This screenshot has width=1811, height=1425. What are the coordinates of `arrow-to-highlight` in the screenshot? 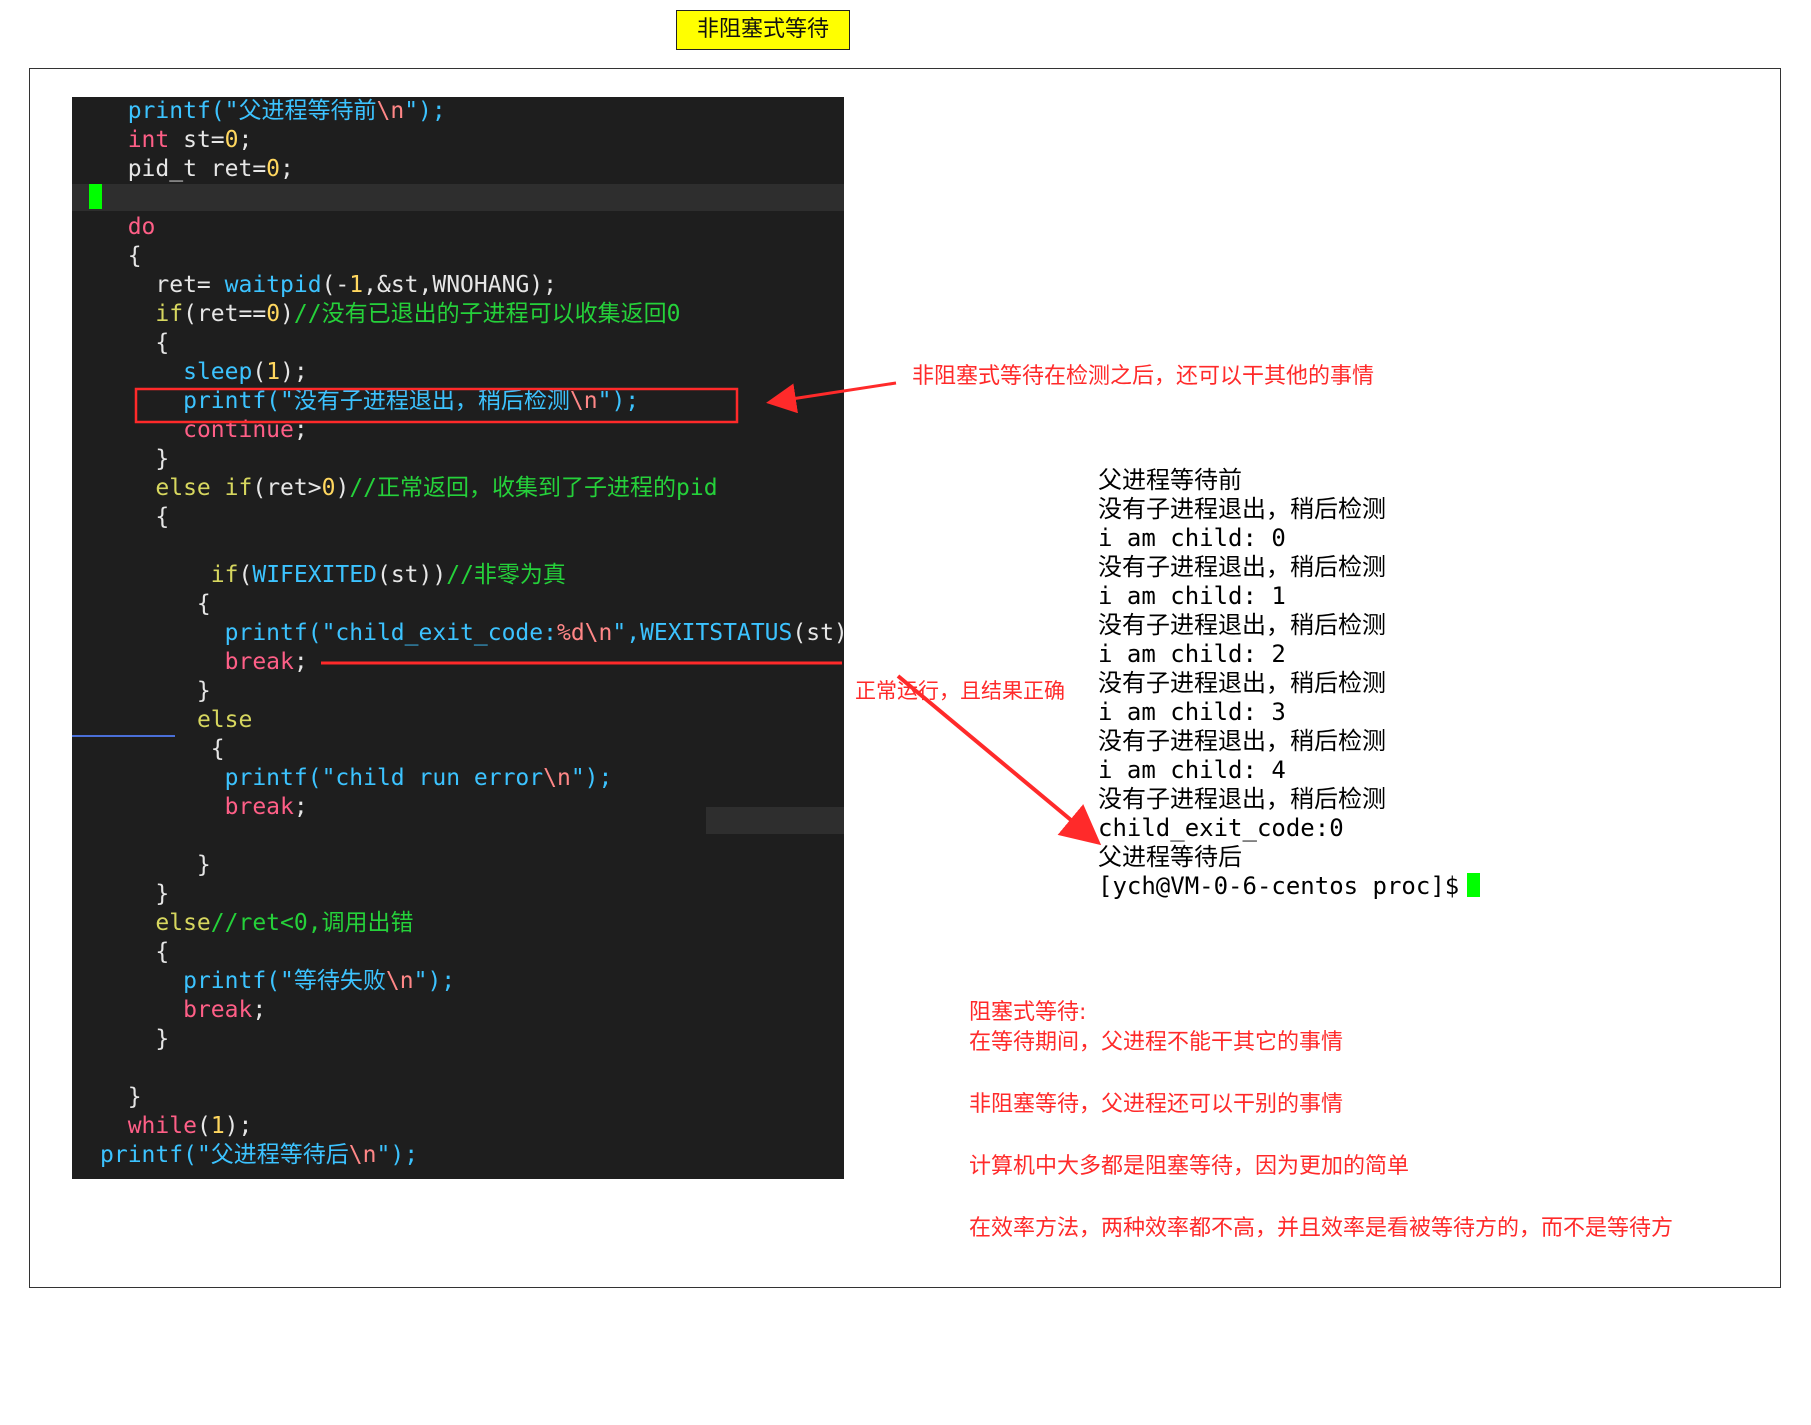 It's located at (831, 397).